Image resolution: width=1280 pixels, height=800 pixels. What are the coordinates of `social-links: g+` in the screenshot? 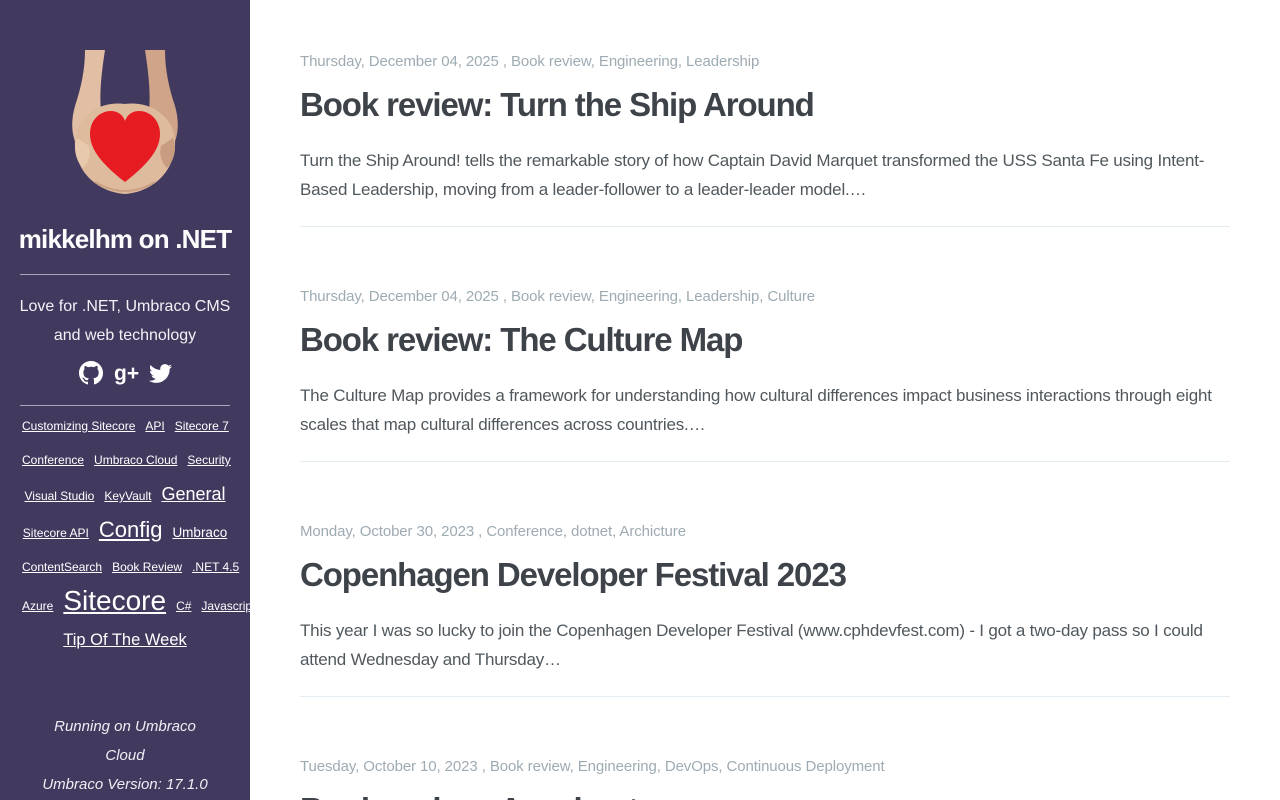 It's located at (125, 373).